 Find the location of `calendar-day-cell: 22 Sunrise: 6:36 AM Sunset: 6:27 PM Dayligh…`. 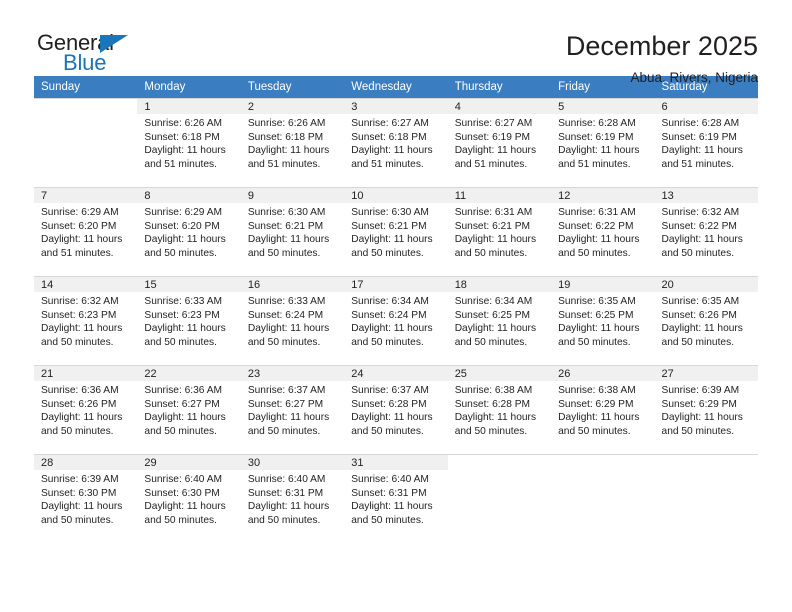

calendar-day-cell: 22 Sunrise: 6:36 AM Sunset: 6:27 PM Dayligh… is located at coordinates (189, 409).